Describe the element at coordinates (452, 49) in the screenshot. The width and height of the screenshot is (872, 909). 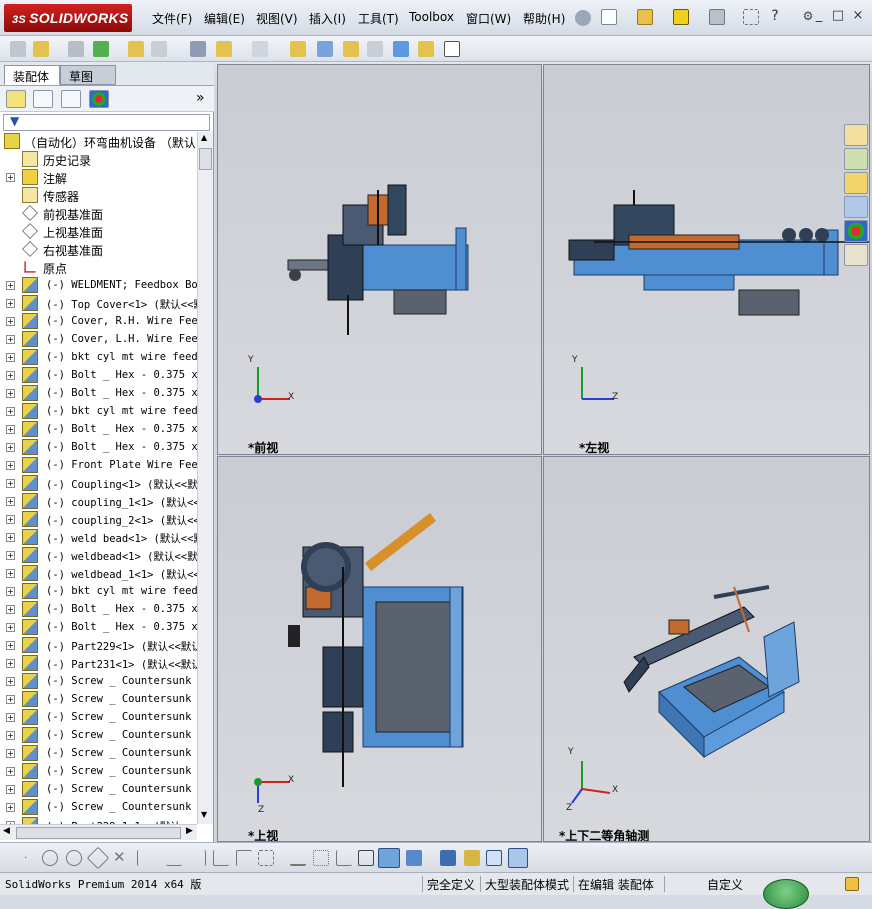
I see `snapshot-icon` at that location.